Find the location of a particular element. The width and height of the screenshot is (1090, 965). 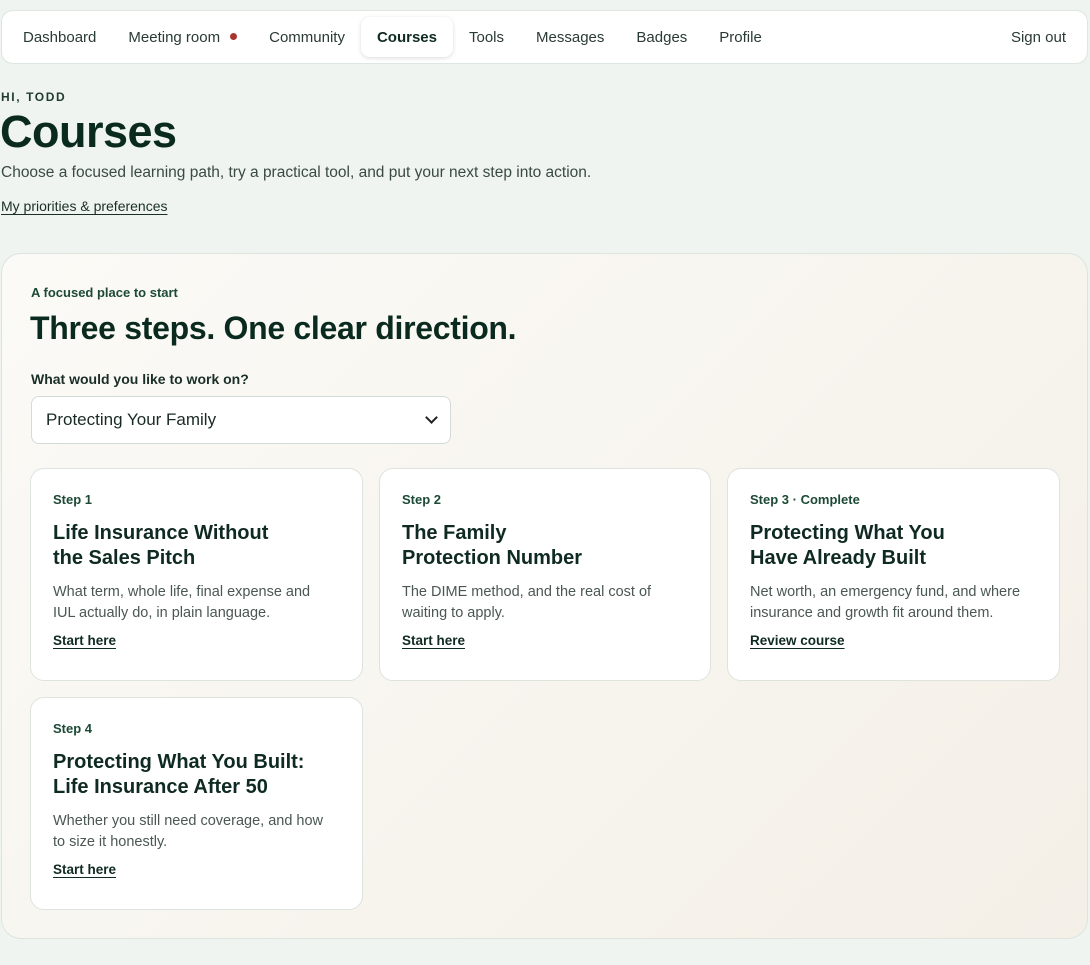

nav-badges: Badges is located at coordinates (661, 37).